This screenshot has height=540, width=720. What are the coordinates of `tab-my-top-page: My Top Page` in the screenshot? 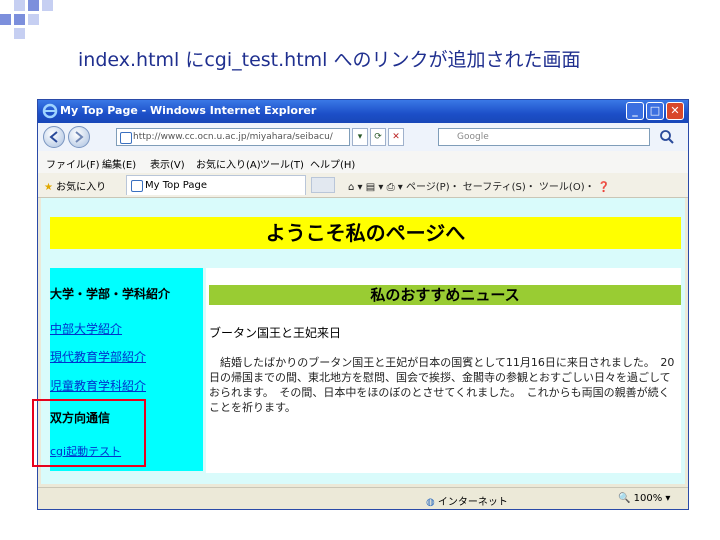 It's located at (216, 185).